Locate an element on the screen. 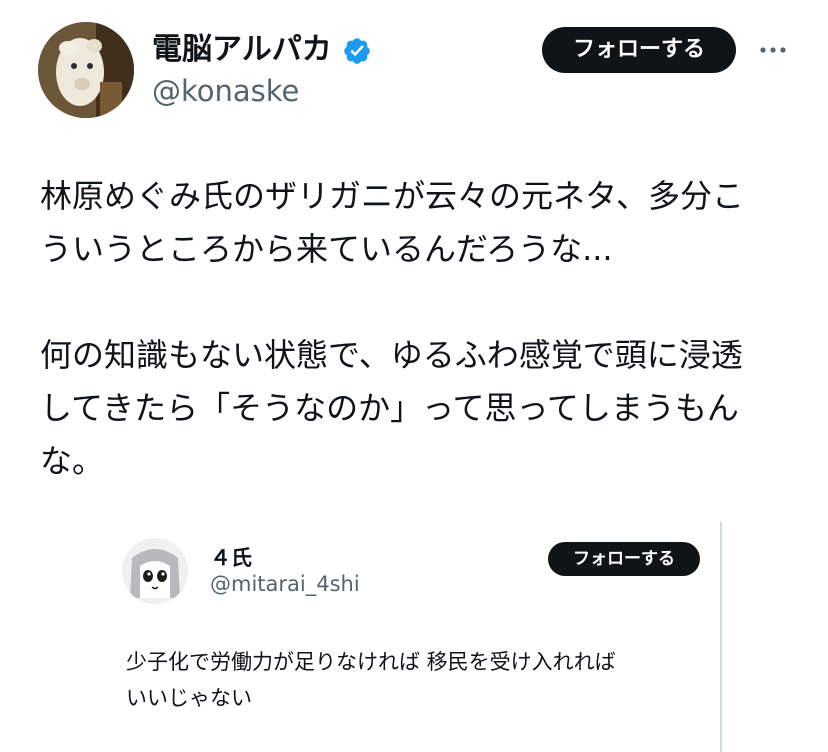  alpaca-avatar-icon is located at coordinates (86, 70).